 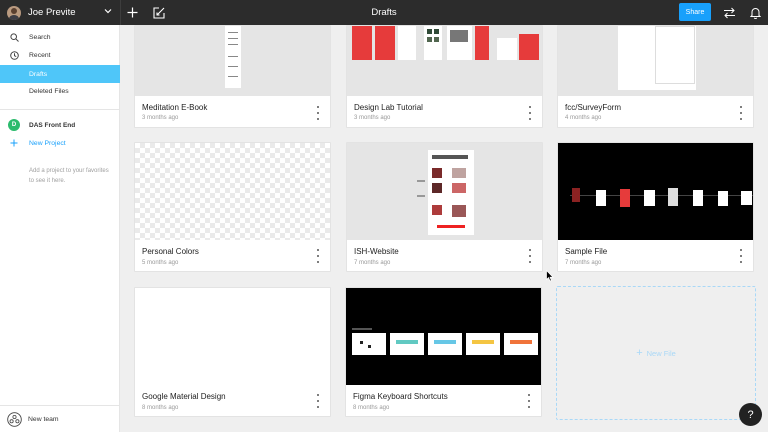 I want to click on topbar-divider, so click(x=120, y=12).